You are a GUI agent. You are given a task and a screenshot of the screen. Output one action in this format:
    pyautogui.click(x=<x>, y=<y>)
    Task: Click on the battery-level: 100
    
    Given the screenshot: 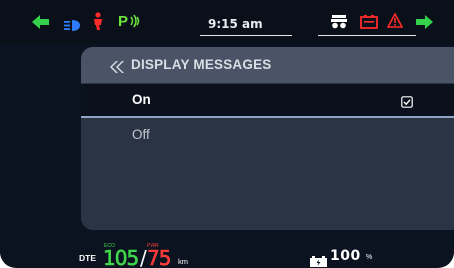 What is the action you would take?
    pyautogui.click(x=345, y=256)
    